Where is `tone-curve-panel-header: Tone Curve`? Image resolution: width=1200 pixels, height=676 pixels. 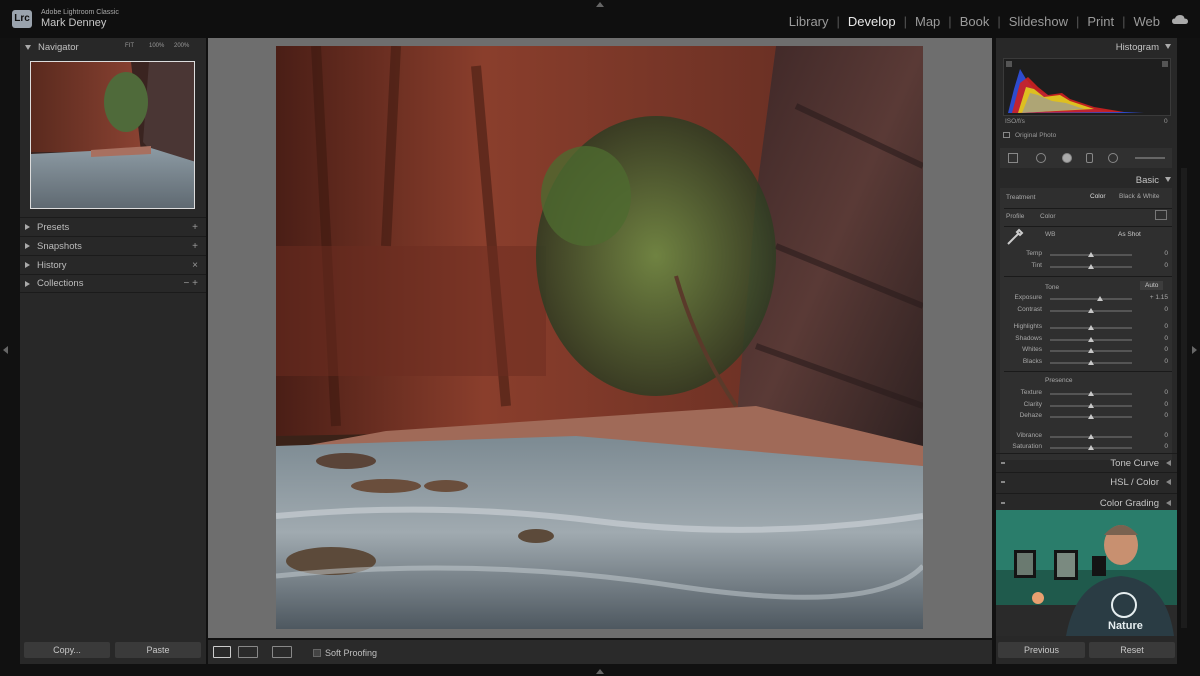
tone-curve-panel-header: Tone Curve is located at coordinates (1086, 462).